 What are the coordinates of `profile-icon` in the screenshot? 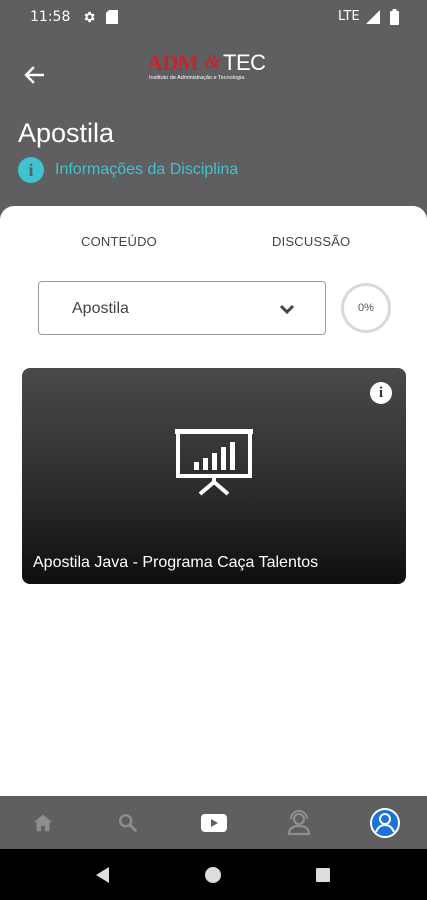 It's located at (385, 822).